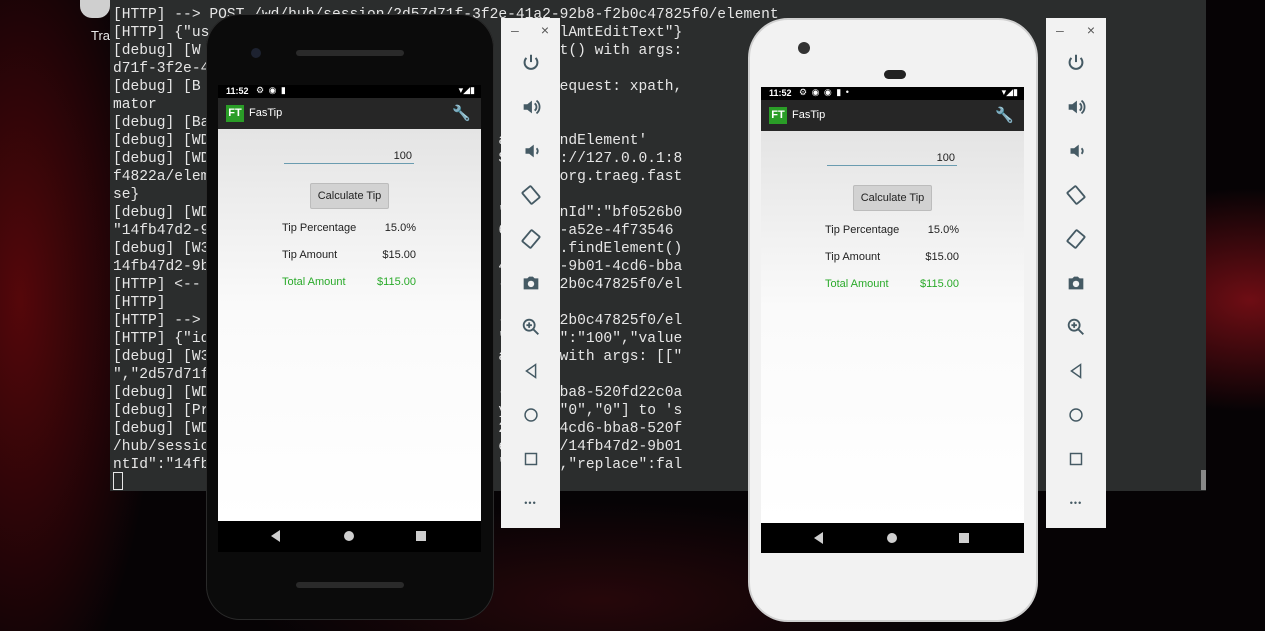  Describe the element at coordinates (824, 92) in the screenshot. I see `notification-icons: ⚙ ◉ ◉ ▮ •` at that location.